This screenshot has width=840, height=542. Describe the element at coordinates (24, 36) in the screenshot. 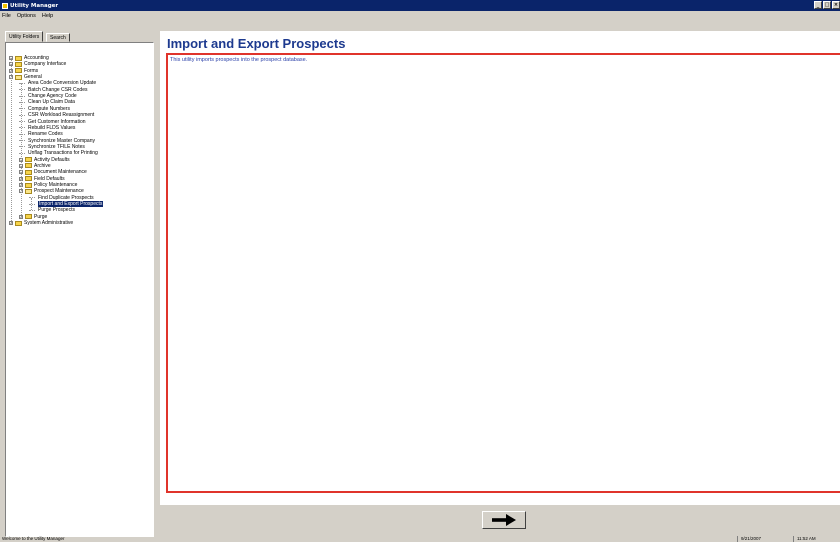

I see `tab-utility-folders: Utility Folders` at that location.